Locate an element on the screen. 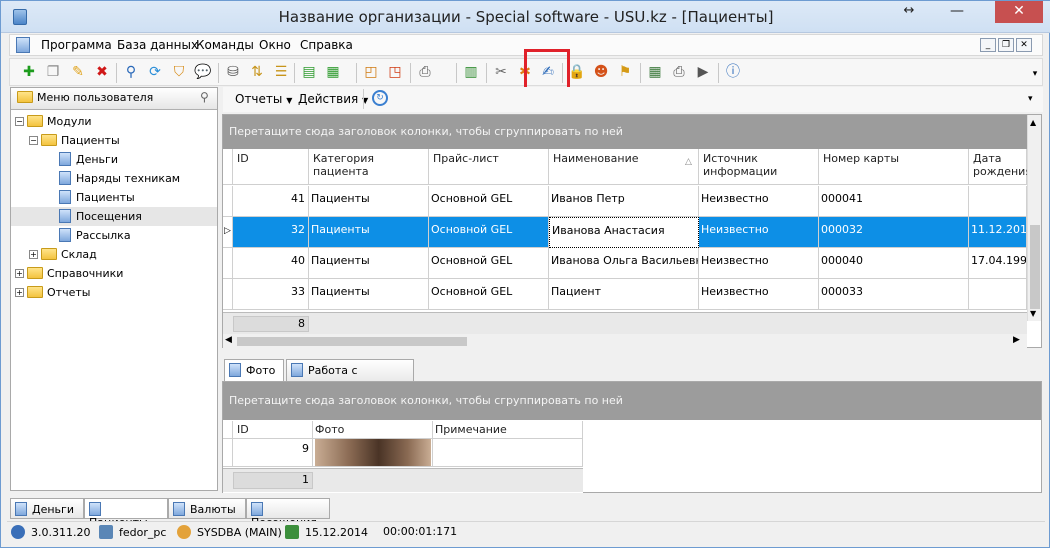 Image resolution: width=1050 pixels, height=548 pixels. scroll-up-icon: ▲ is located at coordinates (1033, 122).